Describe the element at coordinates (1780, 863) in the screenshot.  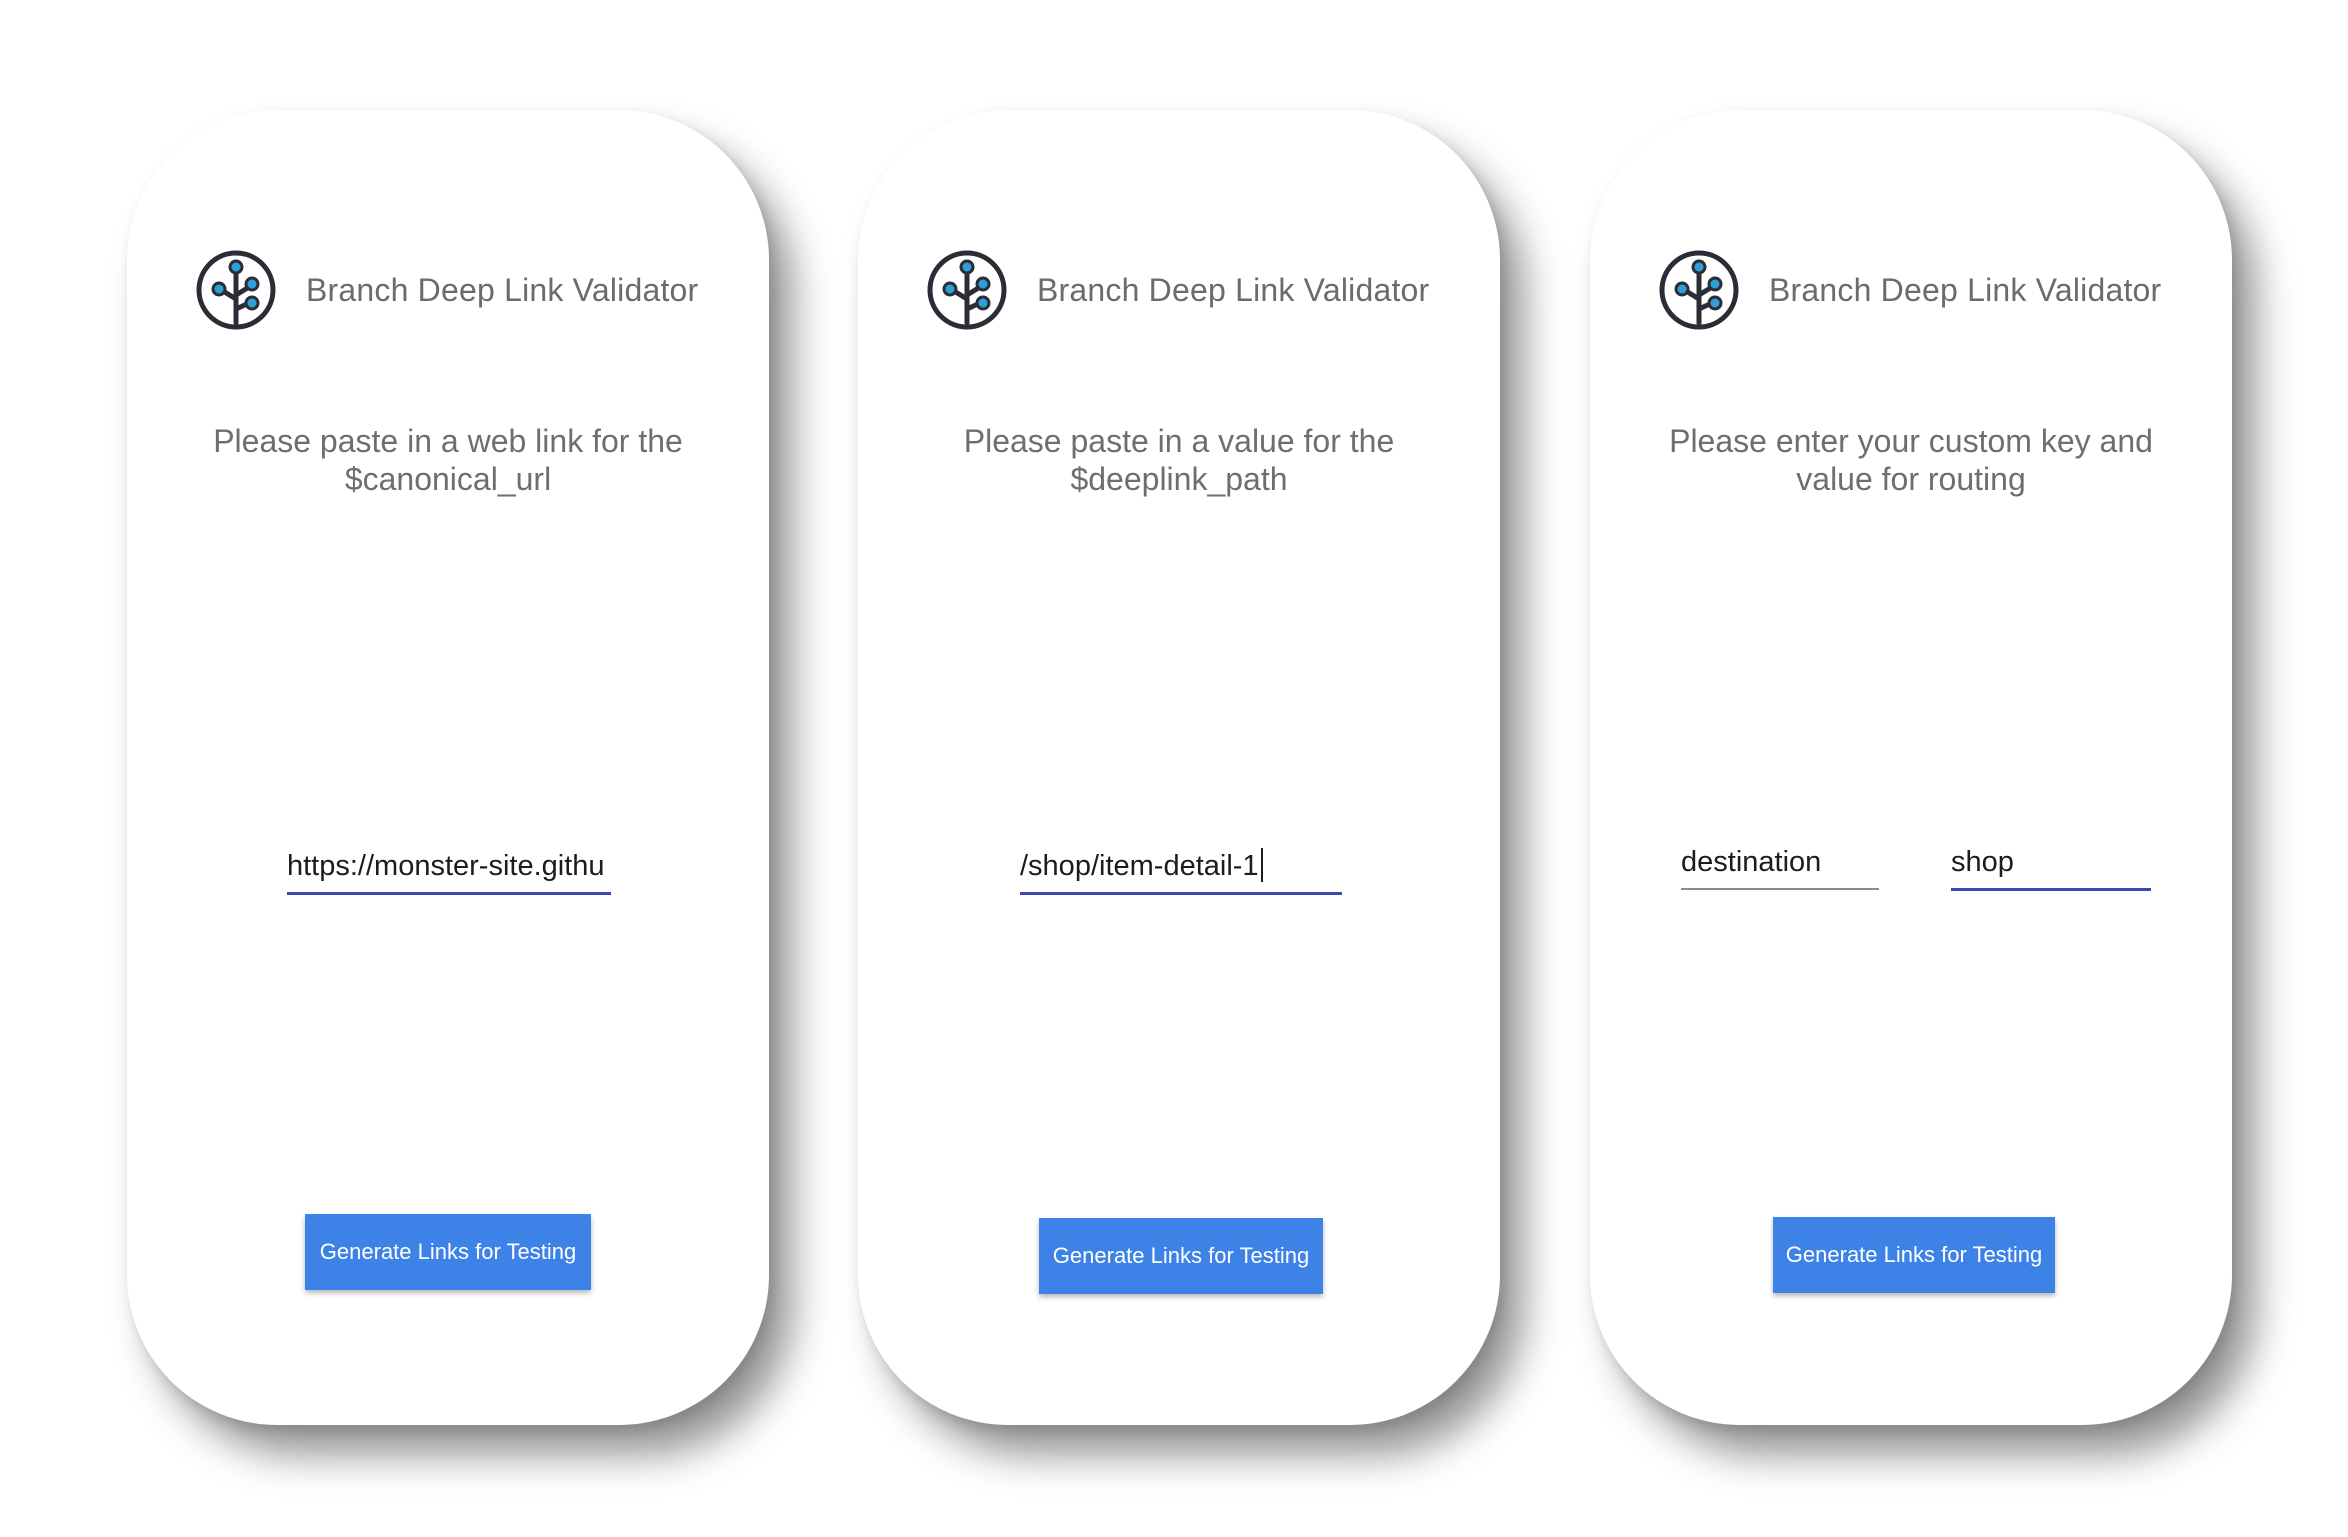
I see `custom-key-input: destination` at that location.